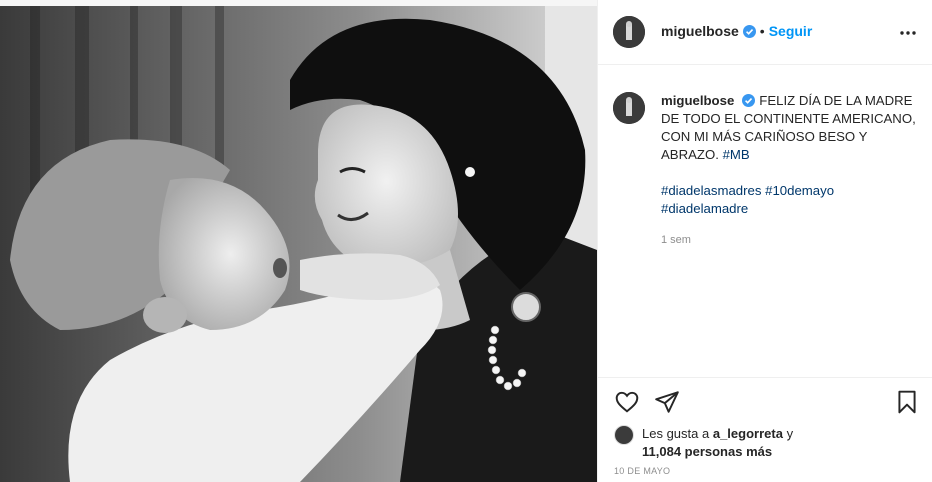 The height and width of the screenshot is (482, 932). I want to click on likes-prefix: Les gusta a, so click(676, 433).